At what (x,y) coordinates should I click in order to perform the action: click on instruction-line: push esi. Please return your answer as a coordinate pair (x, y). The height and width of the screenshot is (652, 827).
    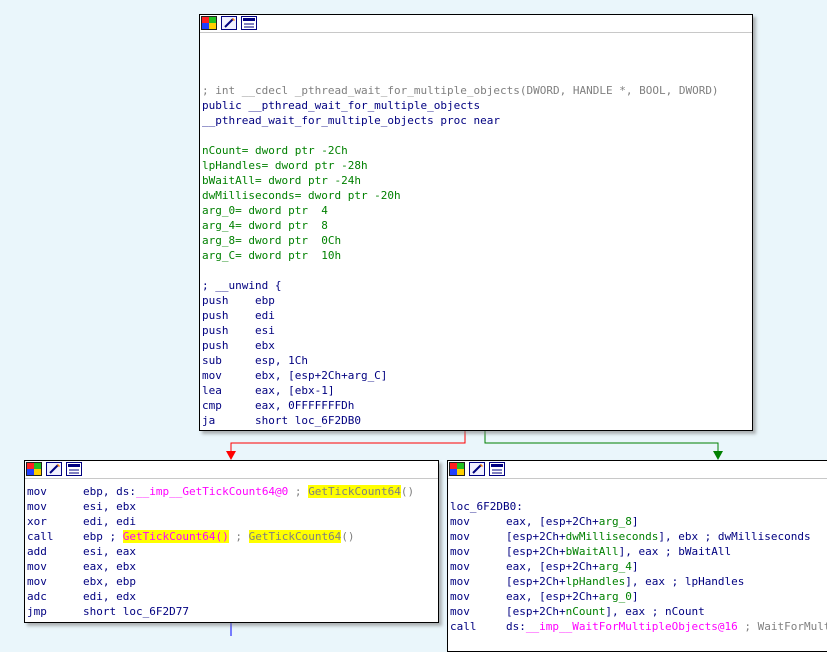
    Looking at the image, I should click on (460, 330).